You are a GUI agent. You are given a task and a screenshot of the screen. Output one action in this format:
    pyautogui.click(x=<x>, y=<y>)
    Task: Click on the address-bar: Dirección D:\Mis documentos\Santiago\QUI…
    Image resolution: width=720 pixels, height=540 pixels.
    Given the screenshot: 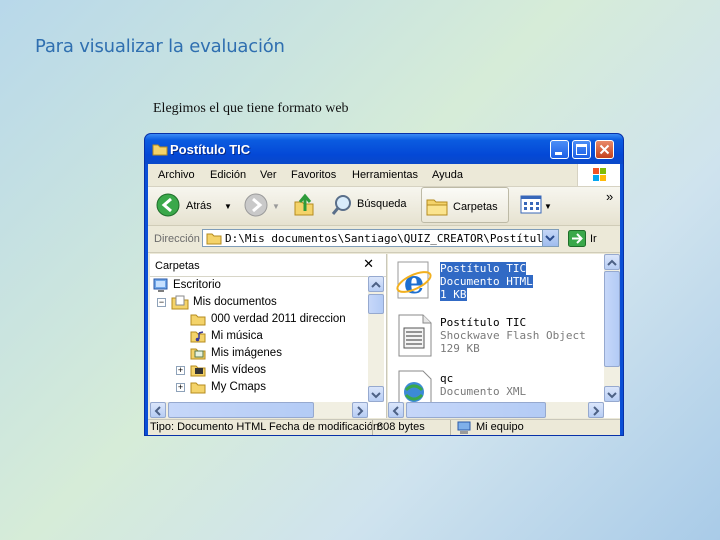 What is the action you would take?
    pyautogui.click(x=384, y=239)
    